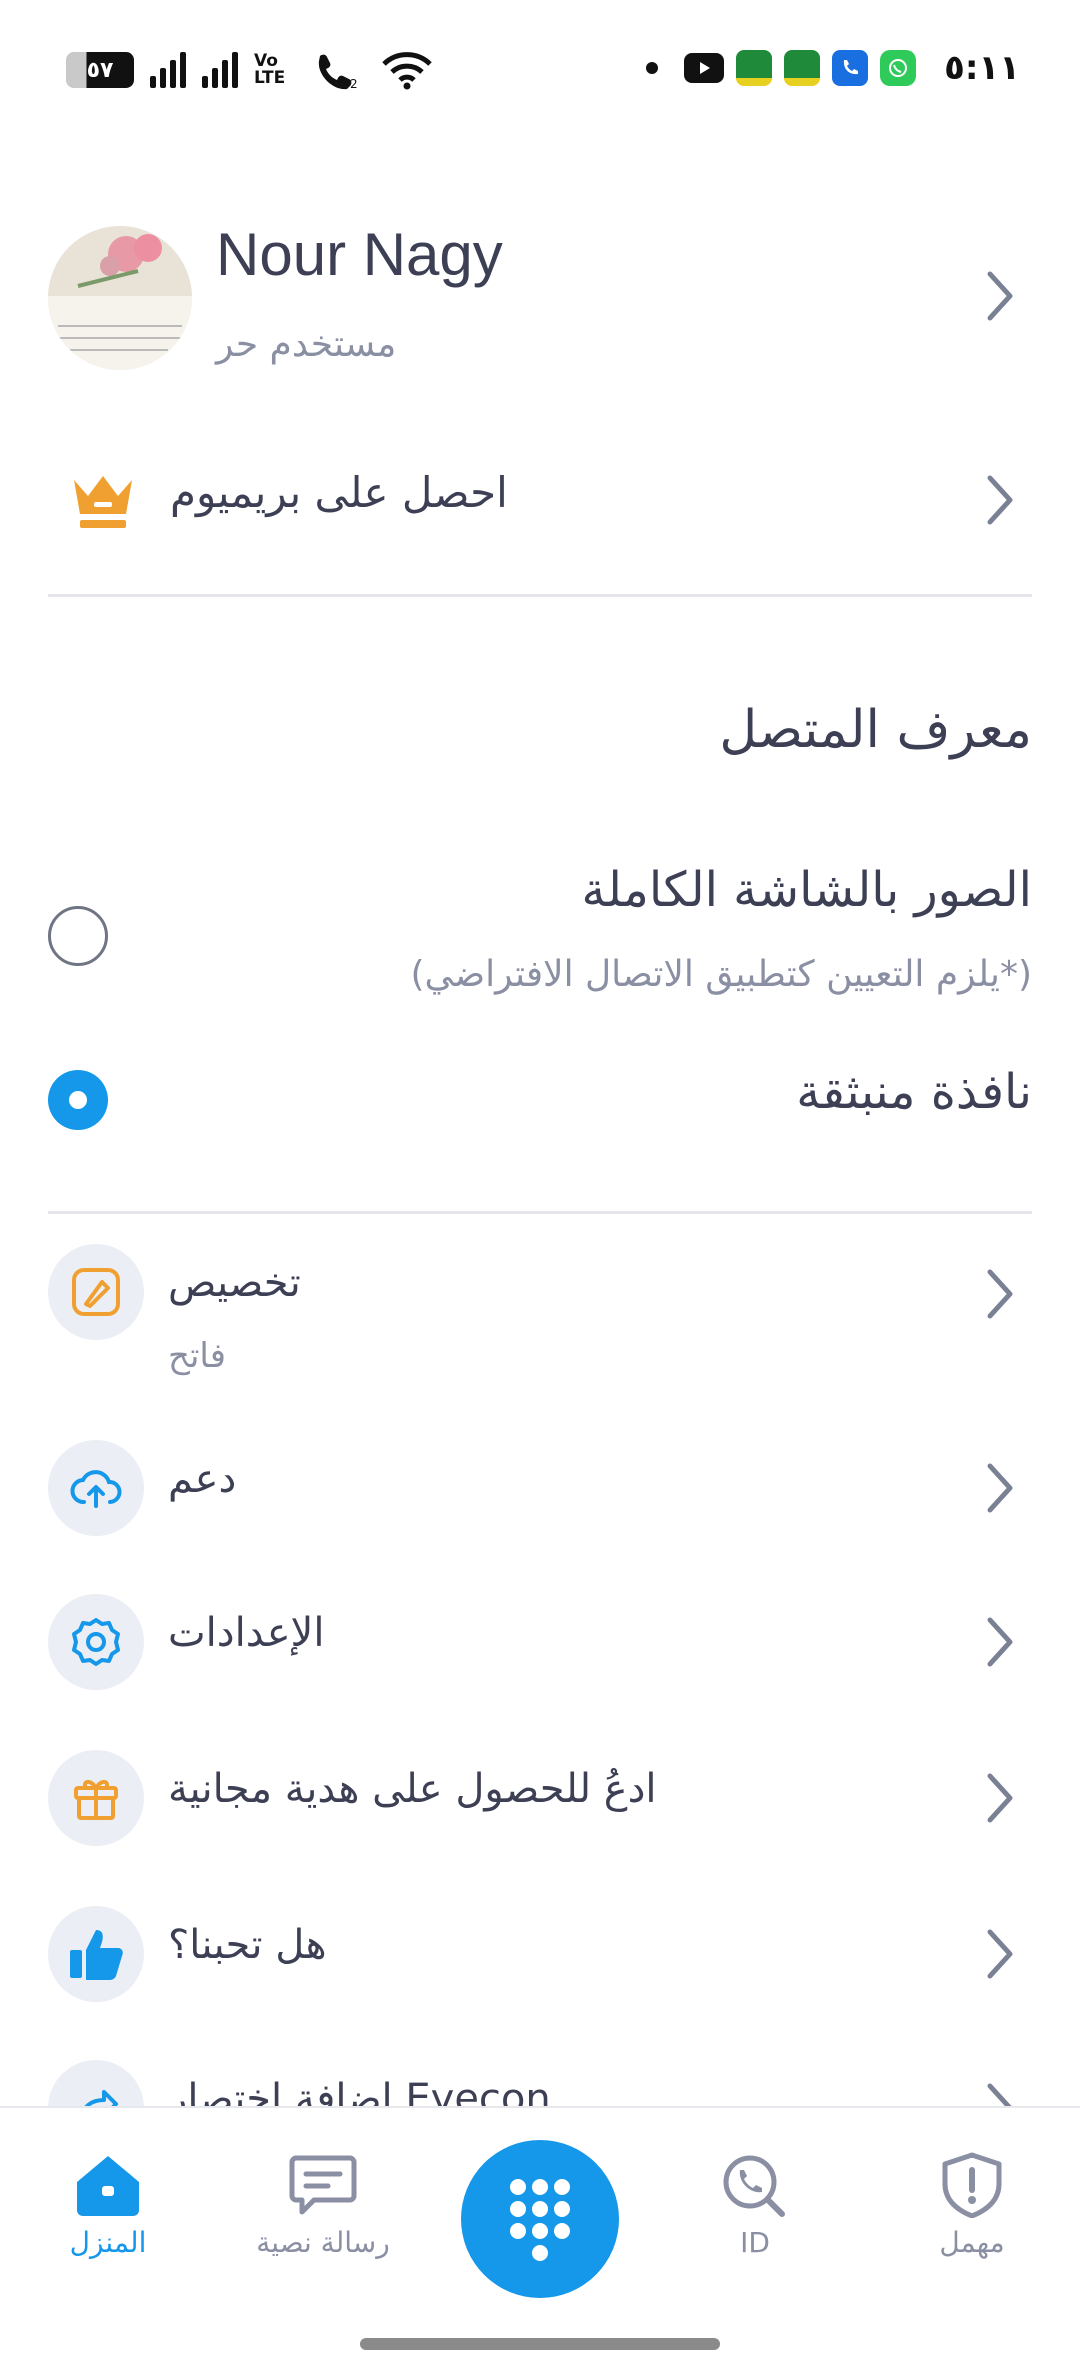  What do you see at coordinates (96, 1954) in the screenshot?
I see `thumbs-up-icon` at bounding box center [96, 1954].